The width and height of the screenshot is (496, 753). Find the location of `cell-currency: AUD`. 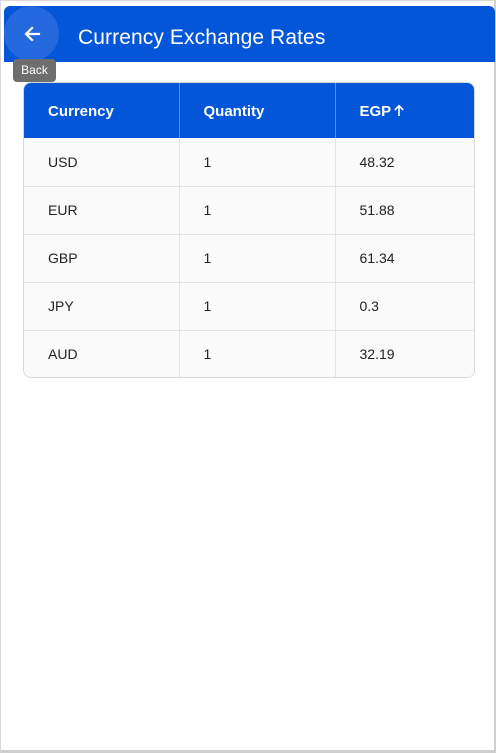

cell-currency: AUD is located at coordinates (101, 353).